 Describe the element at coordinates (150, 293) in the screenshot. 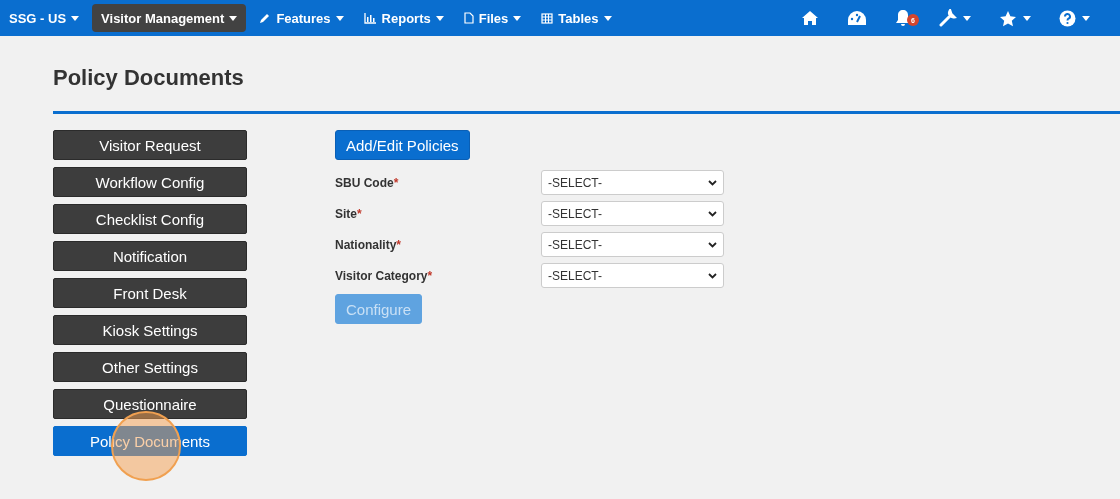

I see `sidebar-item: Front Desk` at that location.